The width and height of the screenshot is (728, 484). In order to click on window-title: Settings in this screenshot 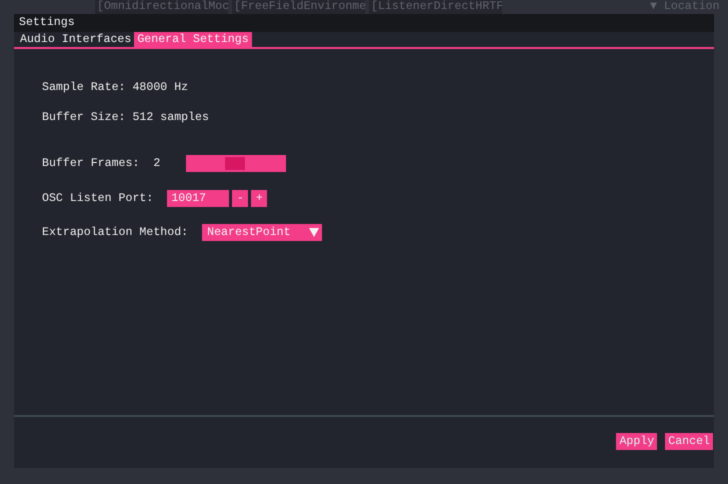, I will do `click(364, 23)`.